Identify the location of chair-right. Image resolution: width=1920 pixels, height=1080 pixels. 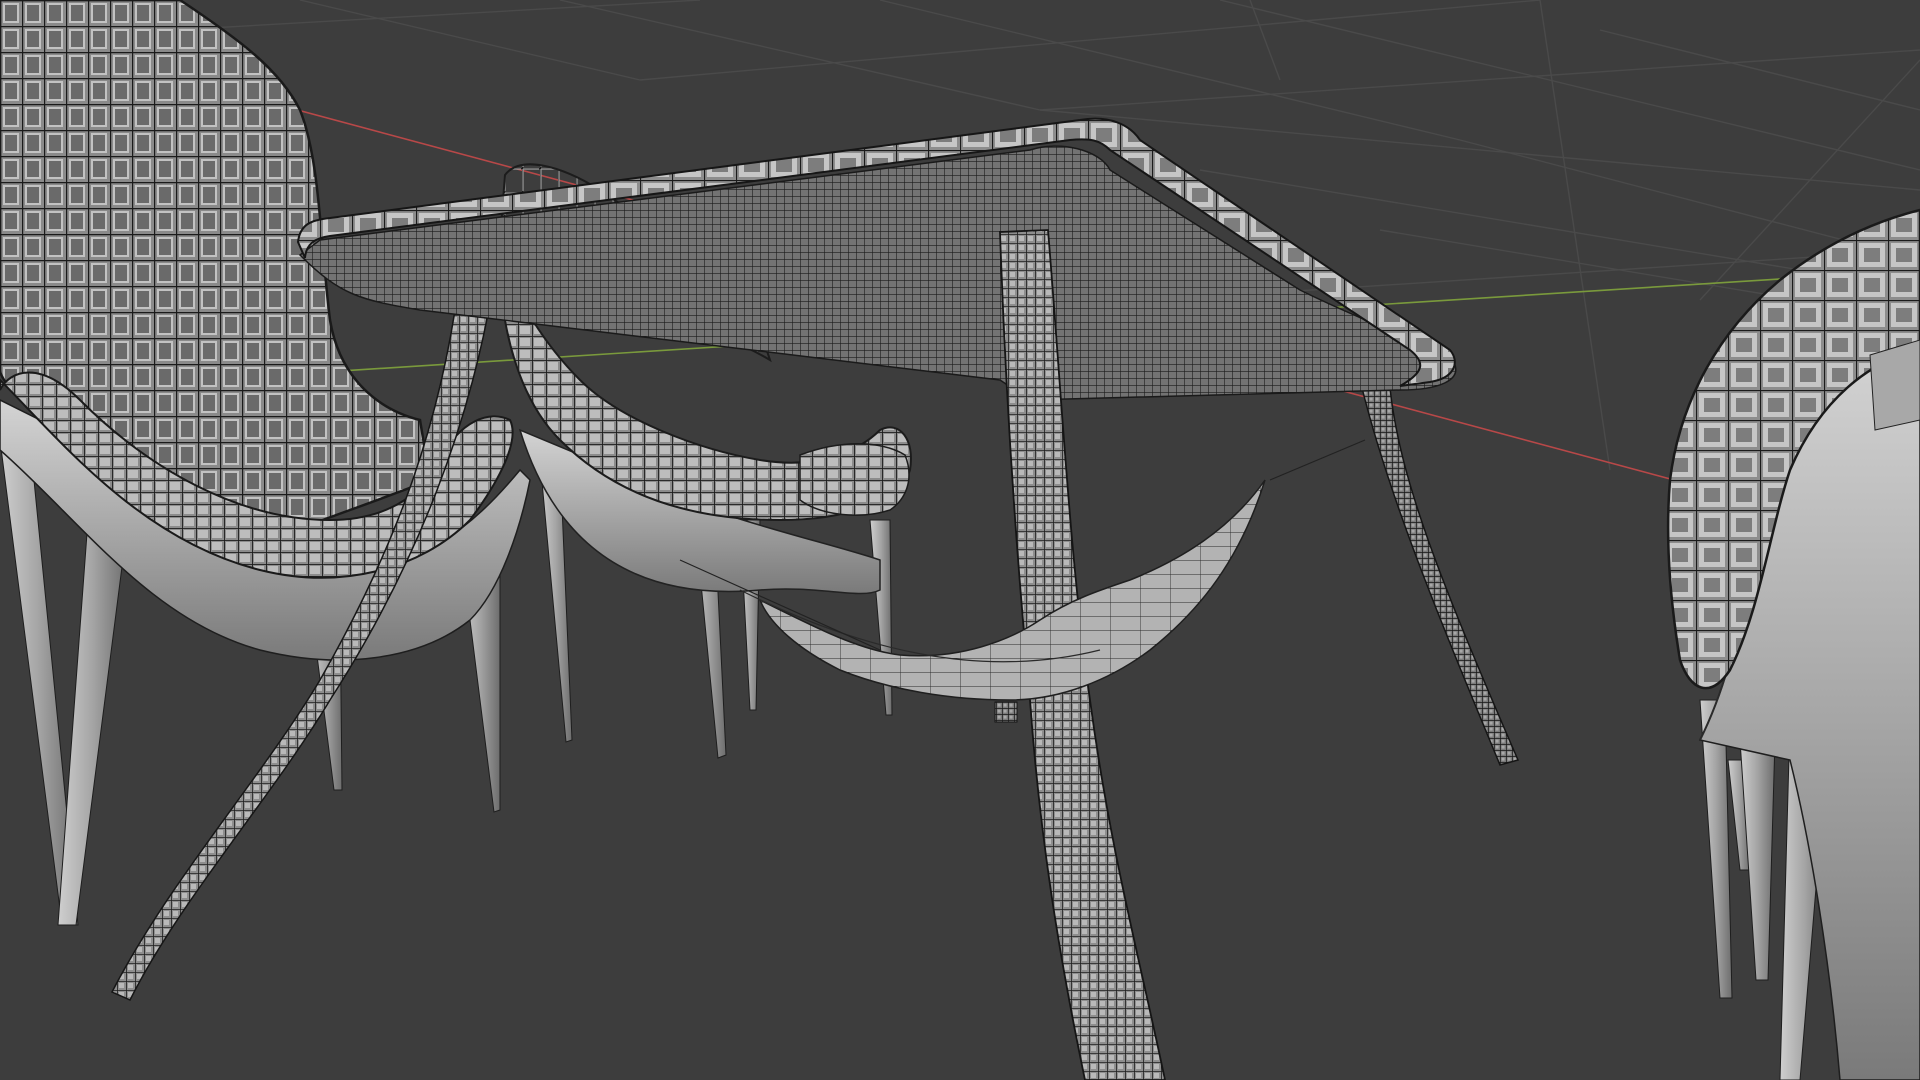
(1793, 644).